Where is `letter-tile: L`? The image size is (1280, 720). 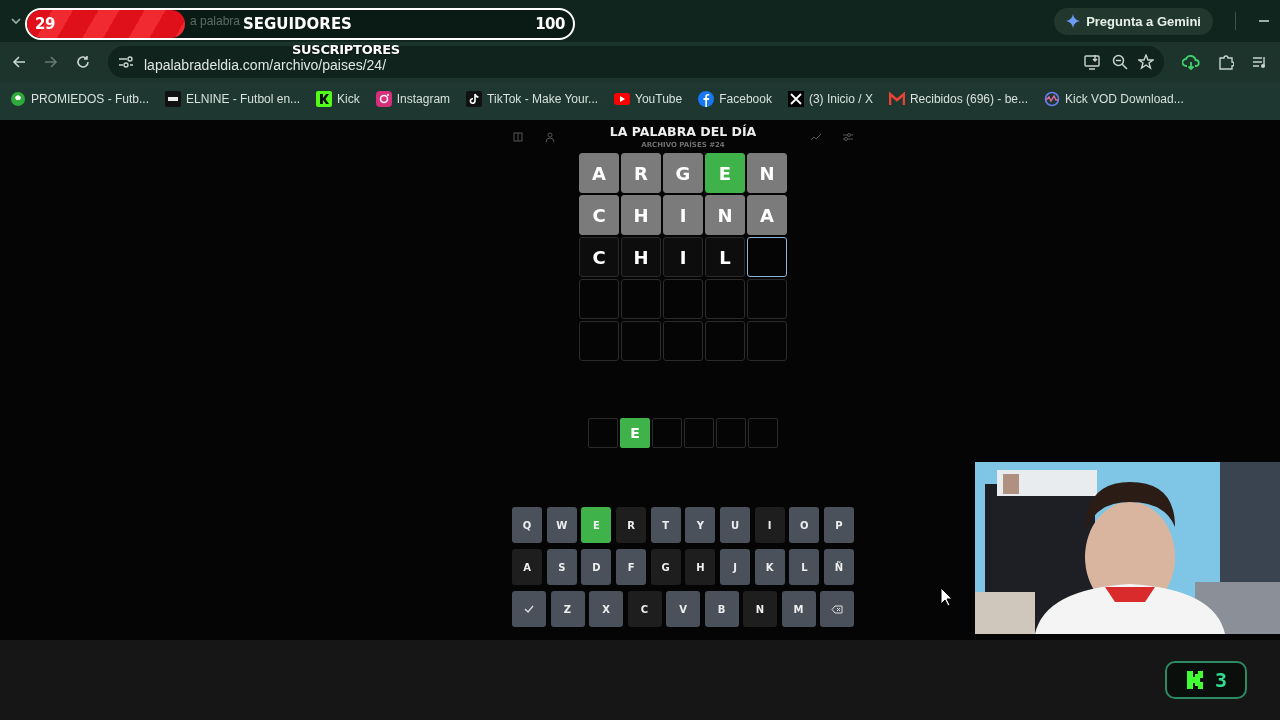 letter-tile: L is located at coordinates (725, 257).